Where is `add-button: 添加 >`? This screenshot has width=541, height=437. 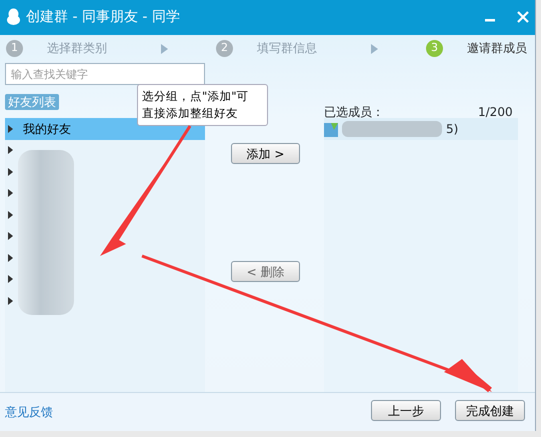 add-button: 添加 > is located at coordinates (265, 153).